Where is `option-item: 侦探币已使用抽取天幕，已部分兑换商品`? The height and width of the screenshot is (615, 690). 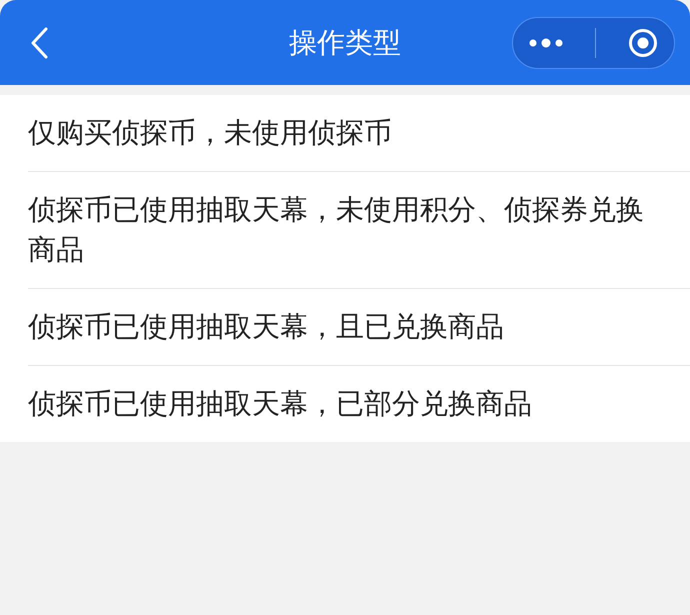
option-item: 侦探币已使用抽取天幕，已部分兑换商品 is located at coordinates (359, 404).